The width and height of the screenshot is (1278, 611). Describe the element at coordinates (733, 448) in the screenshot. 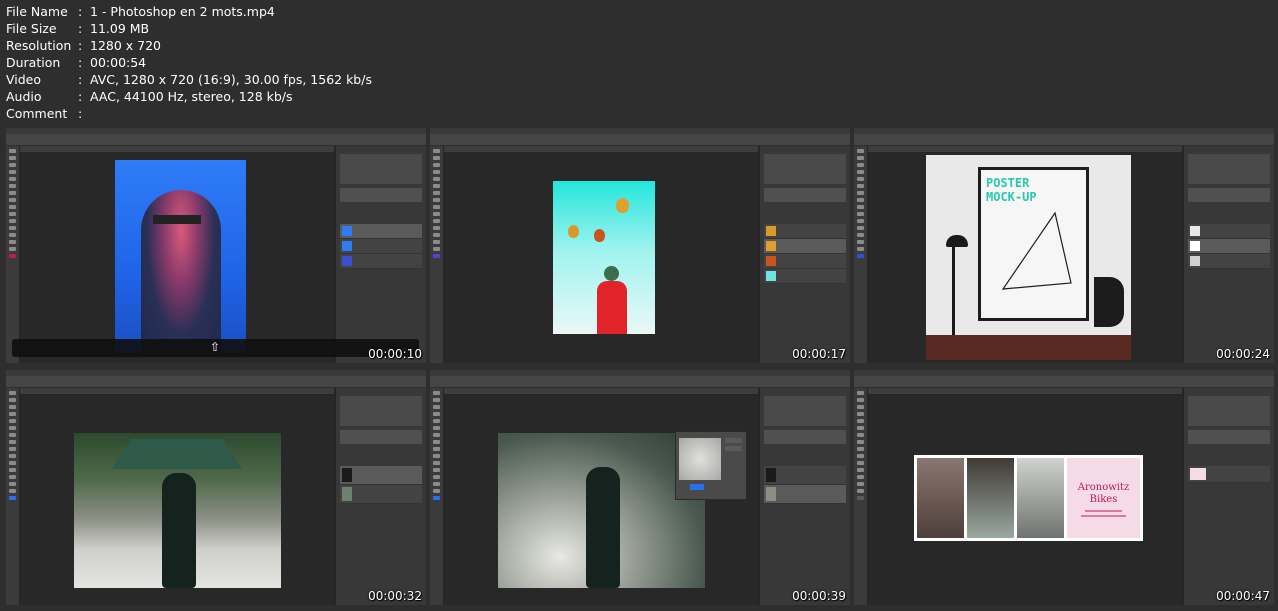

I see `cancel-button` at that location.